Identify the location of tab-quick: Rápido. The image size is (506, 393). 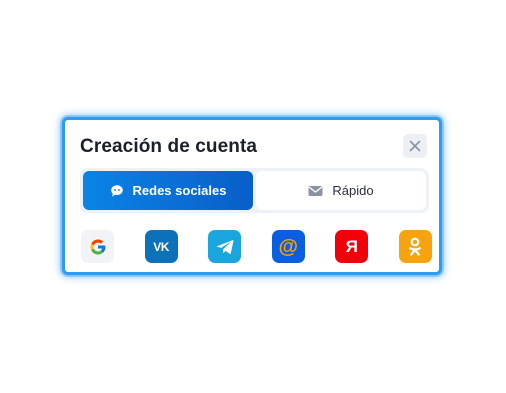
(341, 190).